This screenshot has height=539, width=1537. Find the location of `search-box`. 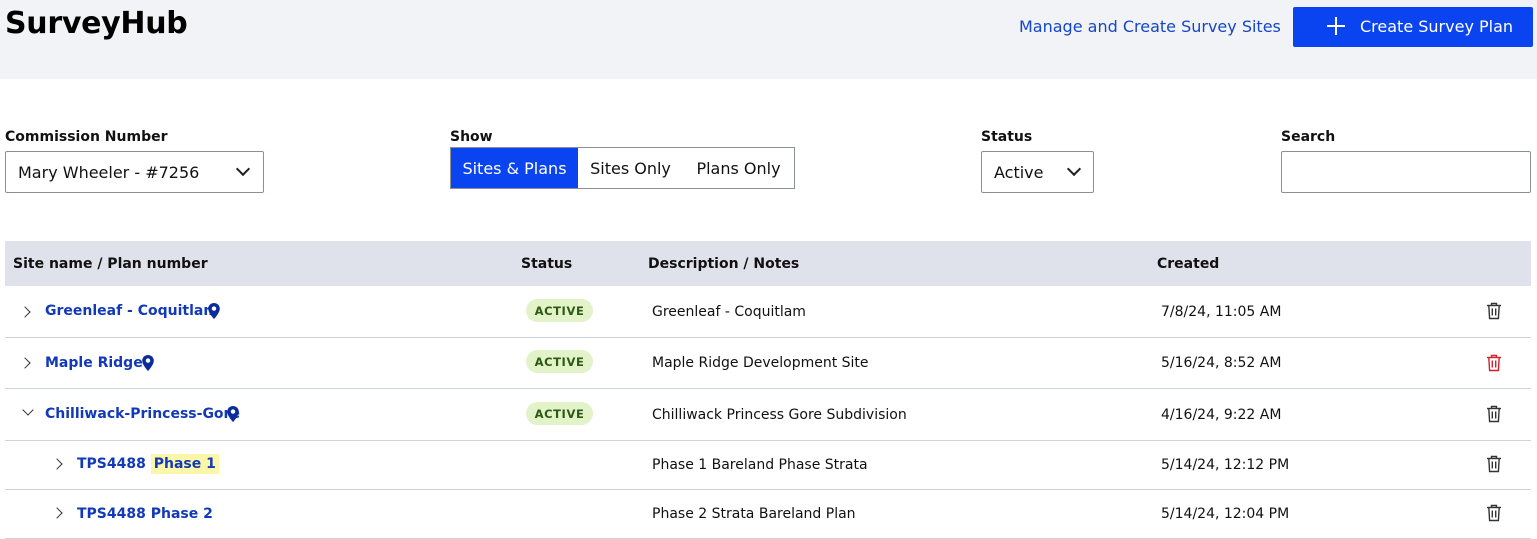

search-box is located at coordinates (1406, 172).